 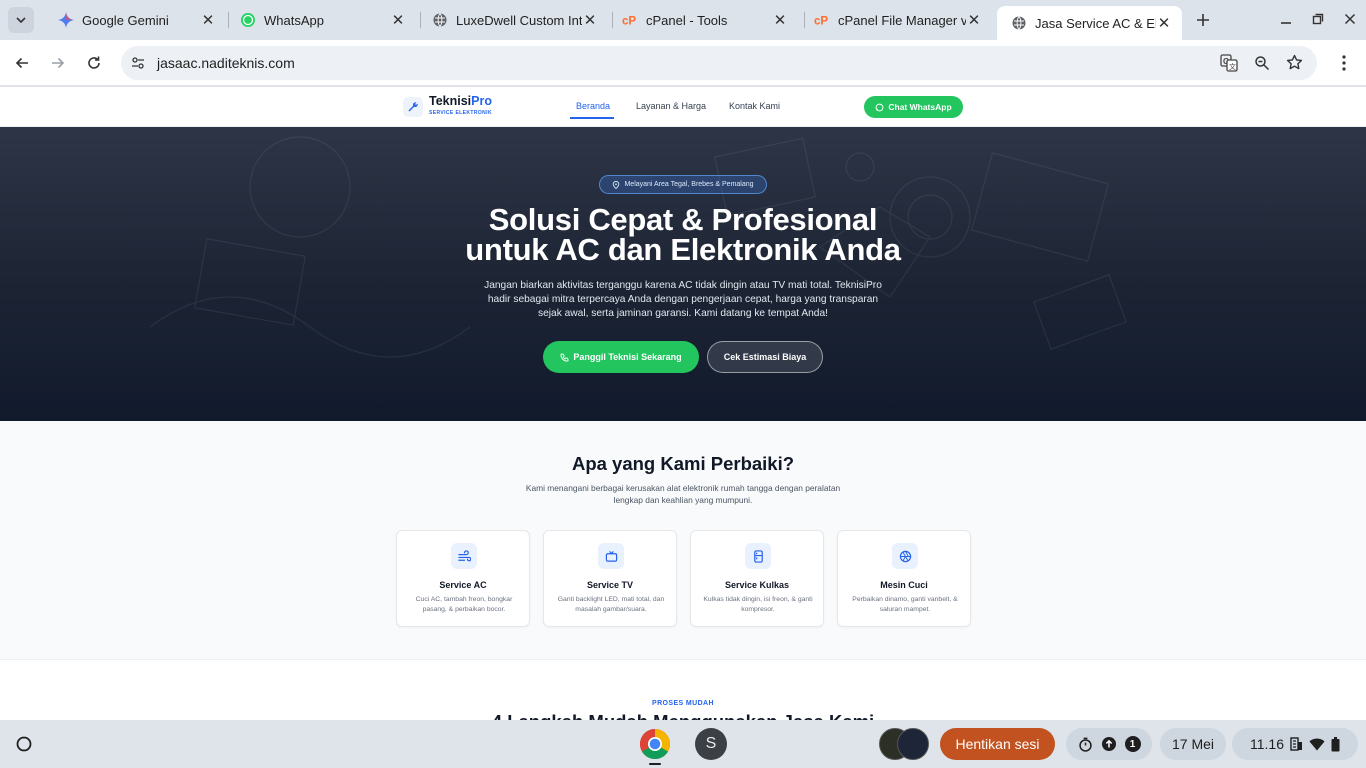 I want to click on holding-space-thumbnails, so click(x=904, y=744).